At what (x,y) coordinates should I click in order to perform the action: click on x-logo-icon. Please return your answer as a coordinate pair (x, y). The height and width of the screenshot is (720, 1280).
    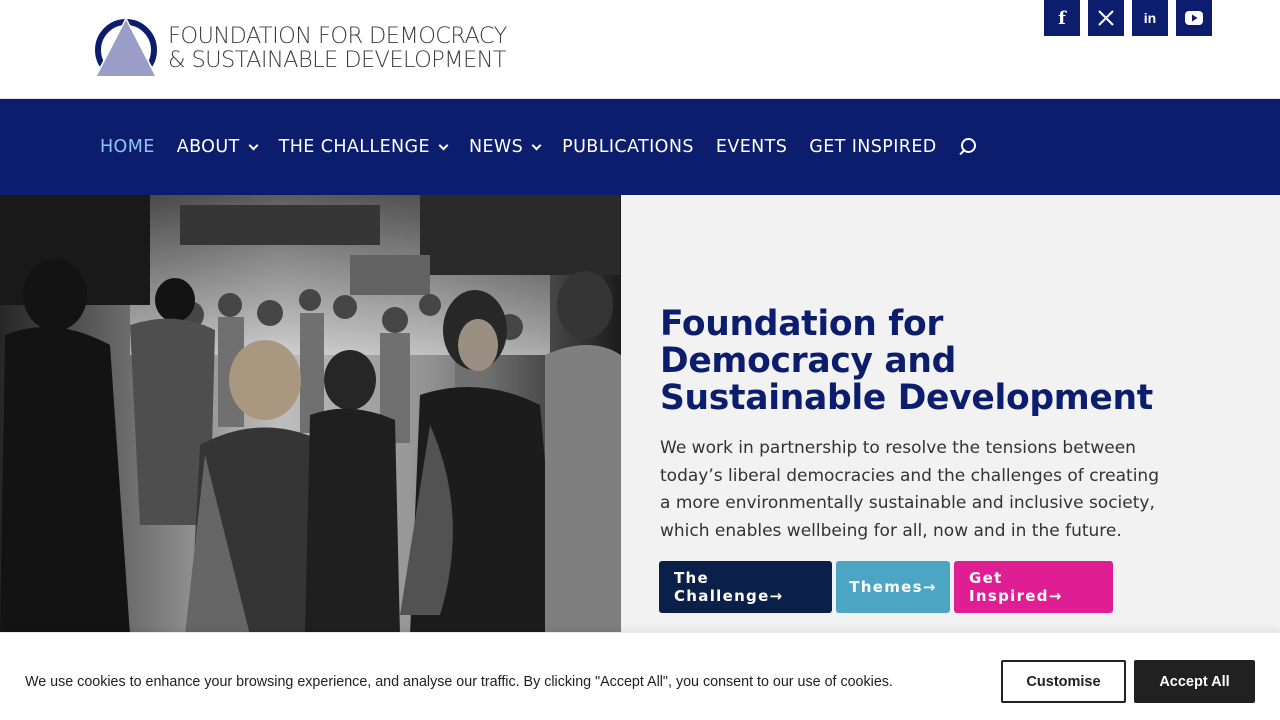
    Looking at the image, I should click on (1106, 18).